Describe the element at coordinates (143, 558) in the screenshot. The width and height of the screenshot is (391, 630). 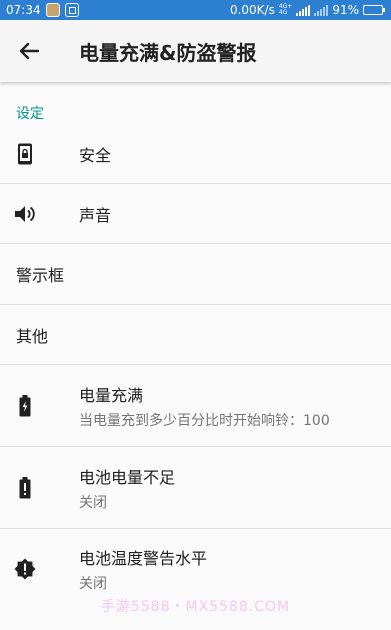
I see `pref-title: 电池温度警告水平` at that location.